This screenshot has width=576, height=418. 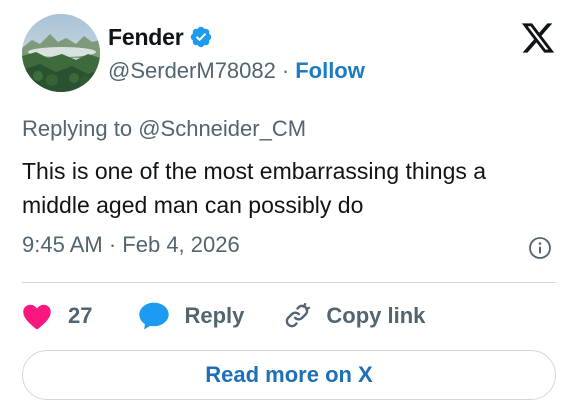 What do you see at coordinates (37, 316) in the screenshot?
I see `heart-icon` at bounding box center [37, 316].